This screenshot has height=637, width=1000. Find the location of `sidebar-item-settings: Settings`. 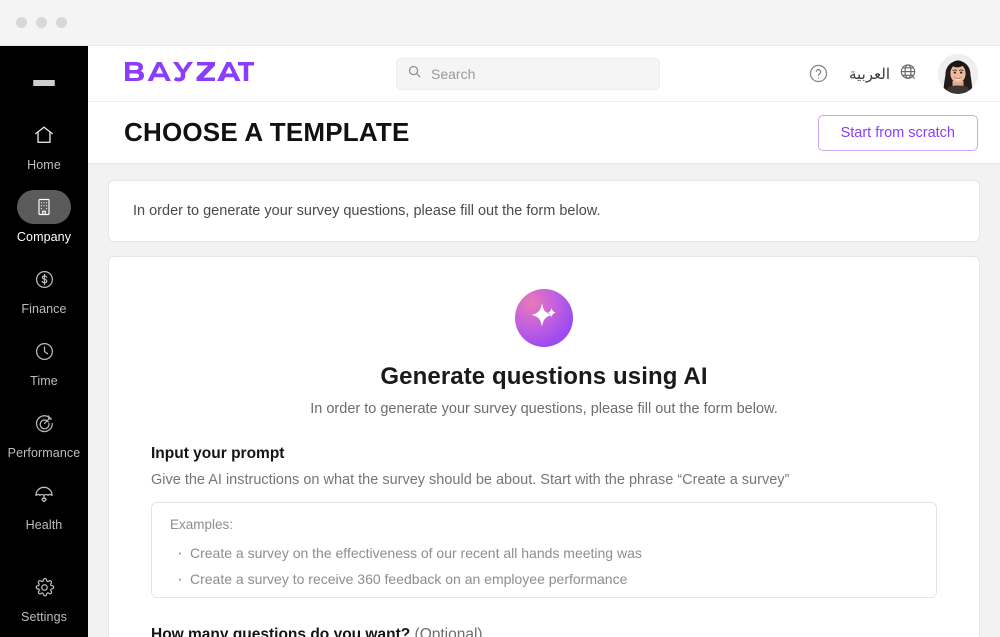

sidebar-item-settings: Settings is located at coordinates (44, 597).